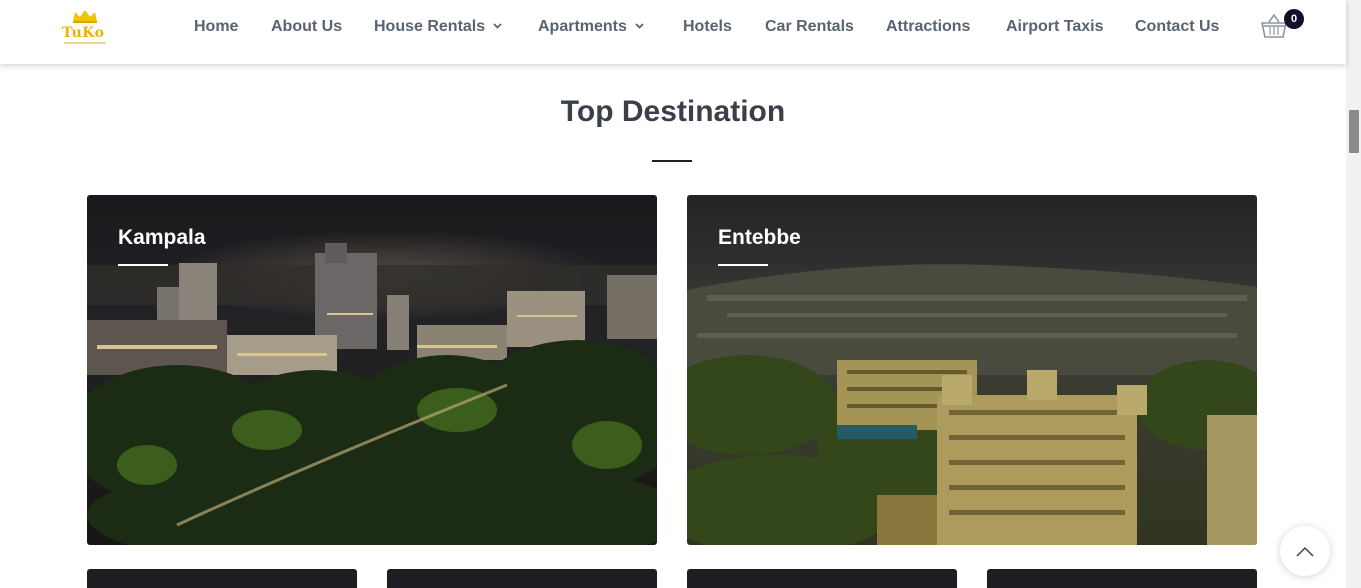 Image resolution: width=1361 pixels, height=588 pixels. What do you see at coordinates (83, 33) in the screenshot?
I see `brand-name: TuKo` at bounding box center [83, 33].